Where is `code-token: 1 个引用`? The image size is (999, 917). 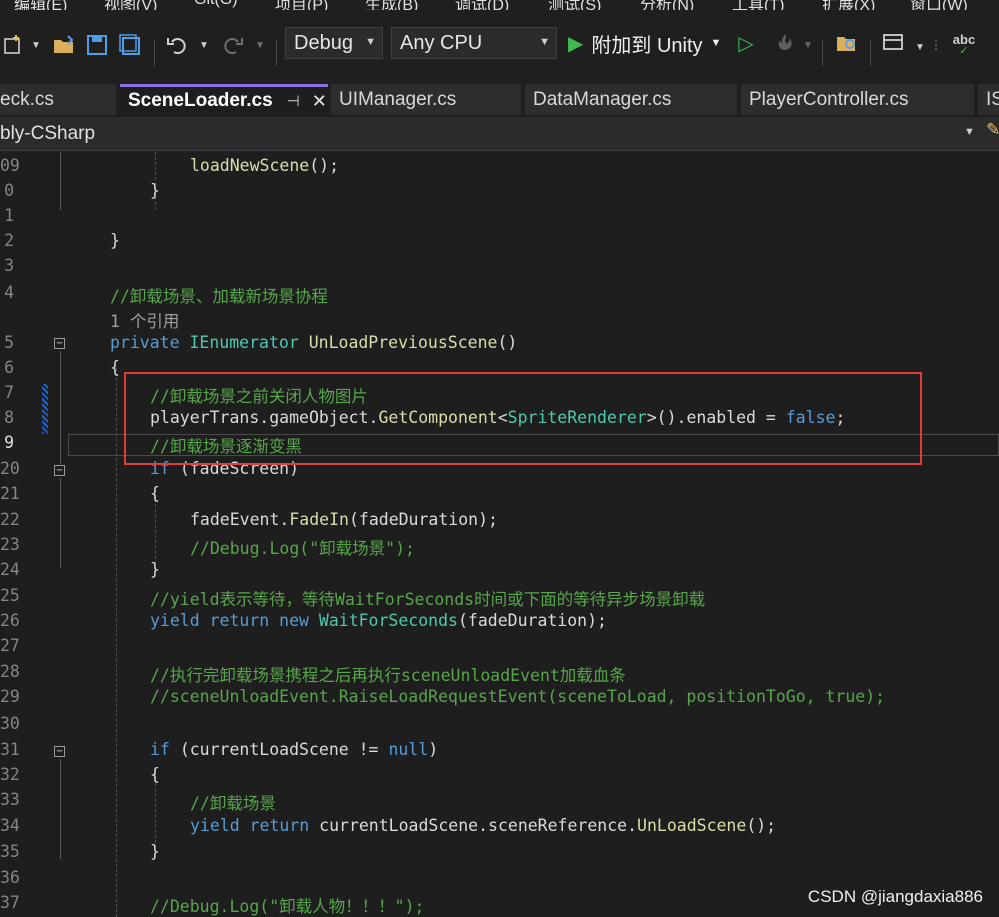 code-token: 1 个引用 is located at coordinates (145, 321).